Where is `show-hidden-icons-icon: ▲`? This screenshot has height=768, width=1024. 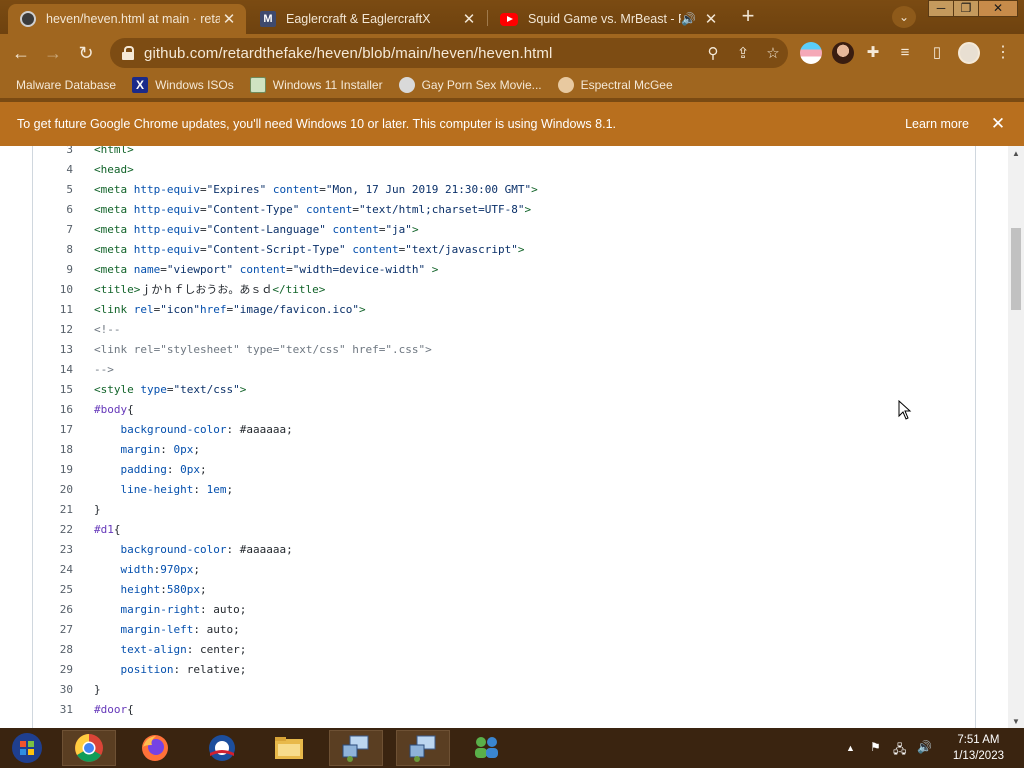 show-hidden-icons-icon: ▲ is located at coordinates (850, 748).